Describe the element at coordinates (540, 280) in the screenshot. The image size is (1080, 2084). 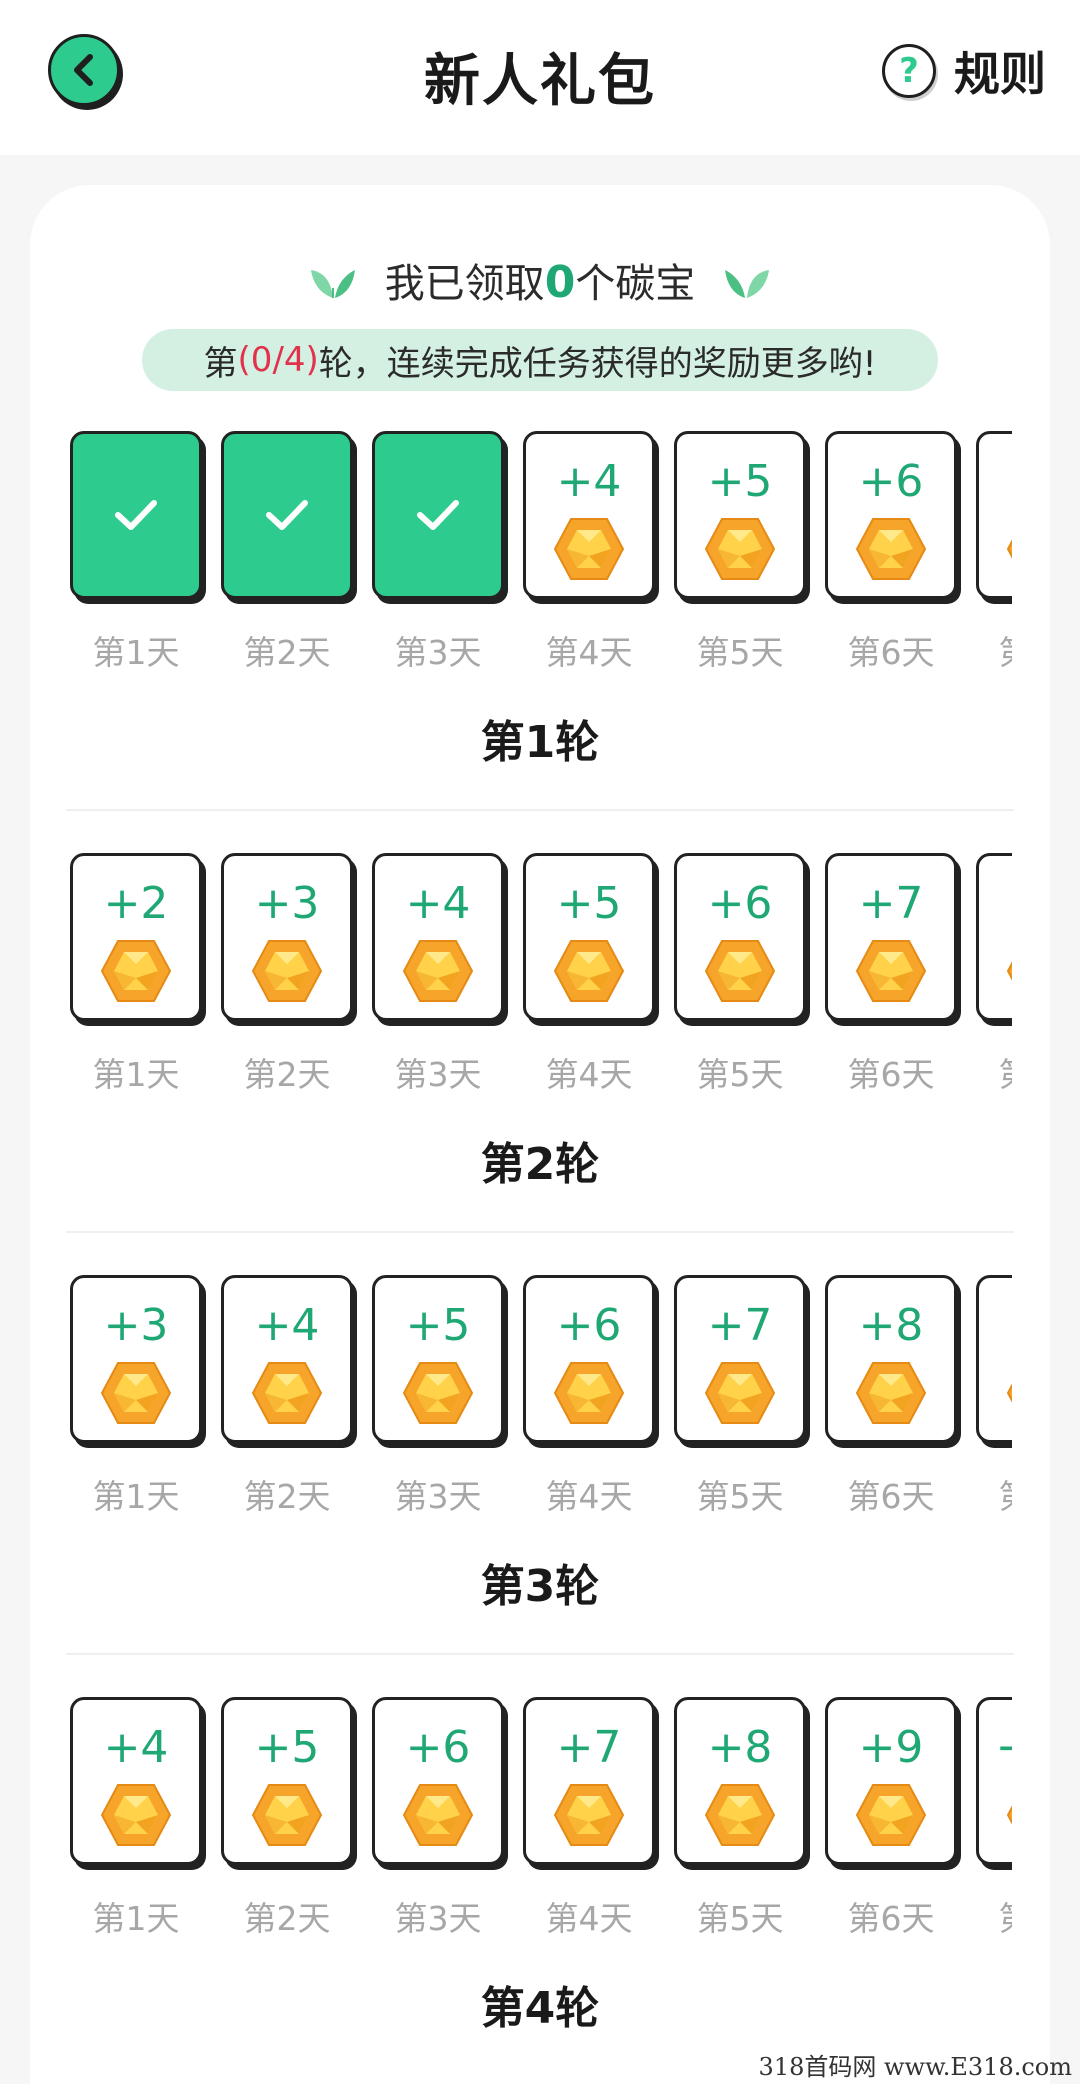
I see `collected-summary: 我已领取0个碳宝` at that location.